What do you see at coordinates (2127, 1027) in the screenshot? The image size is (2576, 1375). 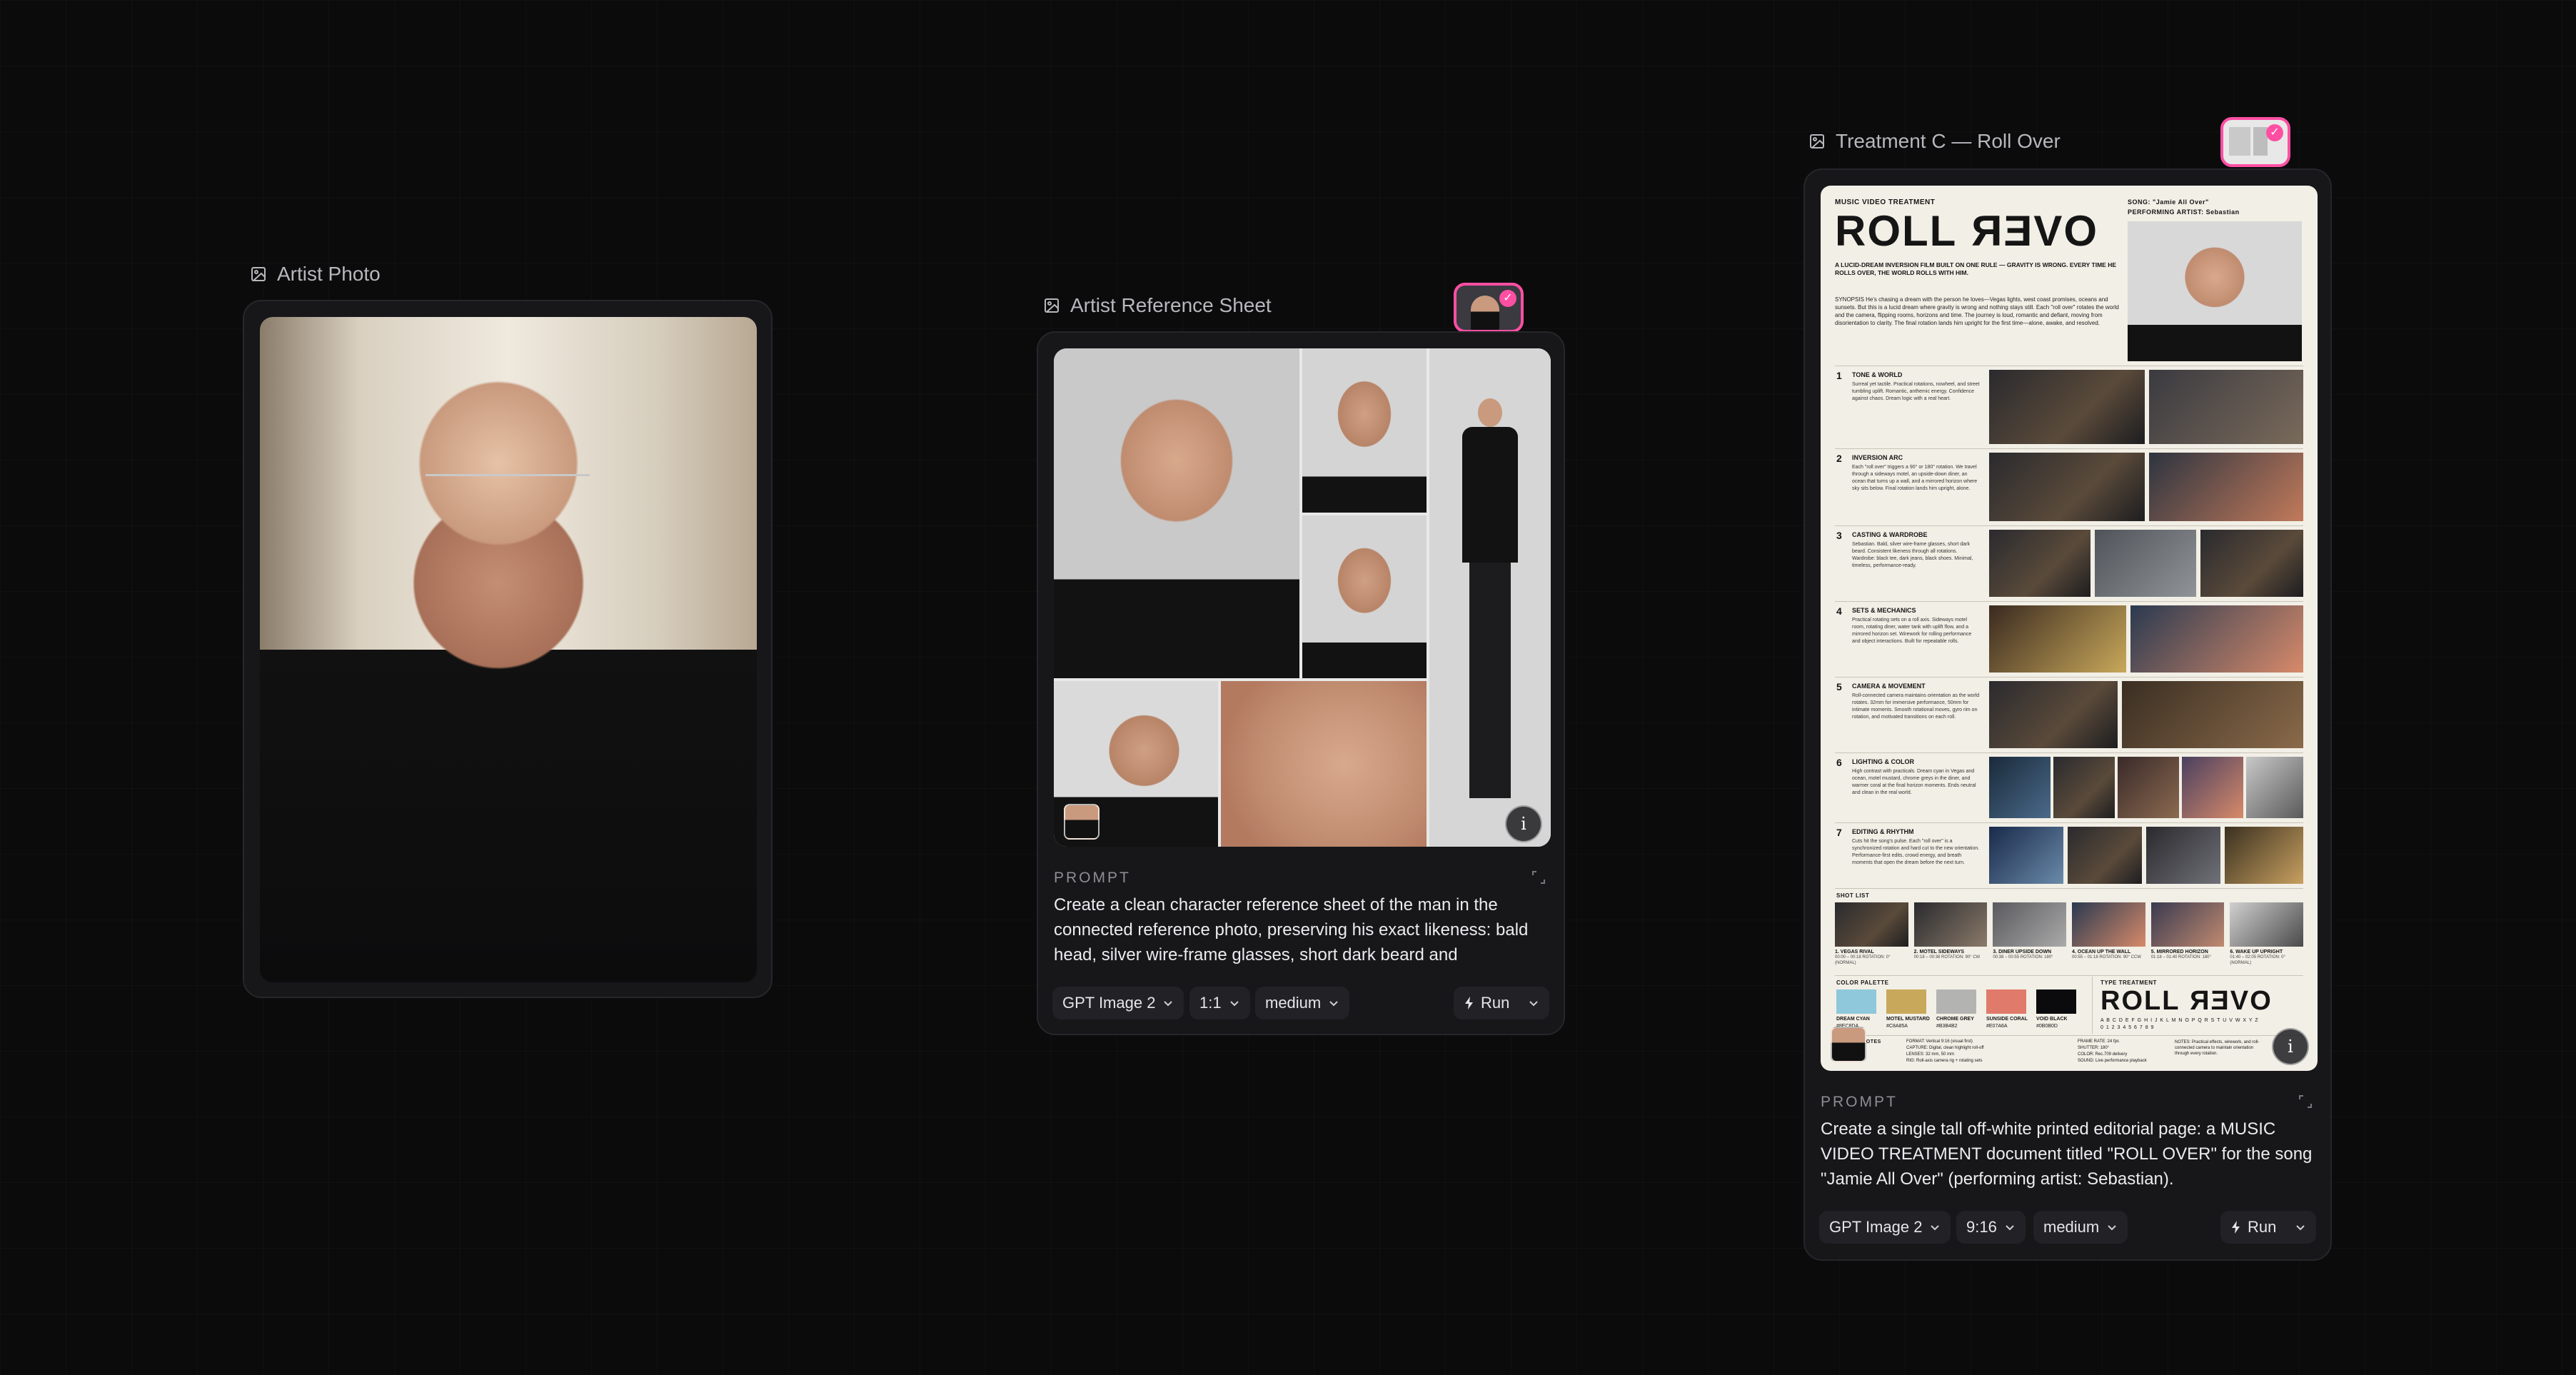 I see `type-digits: 0 1 2 3 4 5 6 7 8 9` at bounding box center [2127, 1027].